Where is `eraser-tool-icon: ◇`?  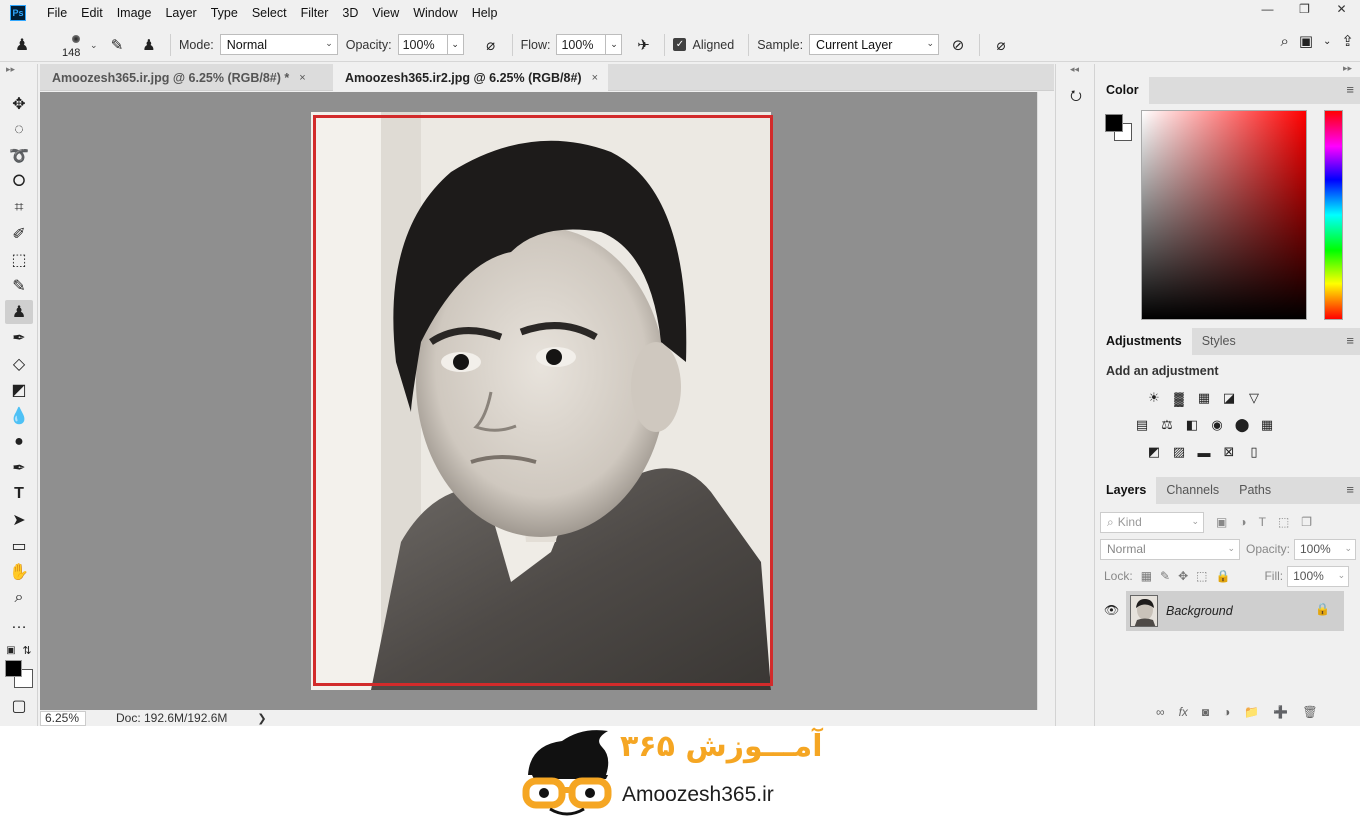
eraser-tool-icon: ◇ is located at coordinates (19, 364).